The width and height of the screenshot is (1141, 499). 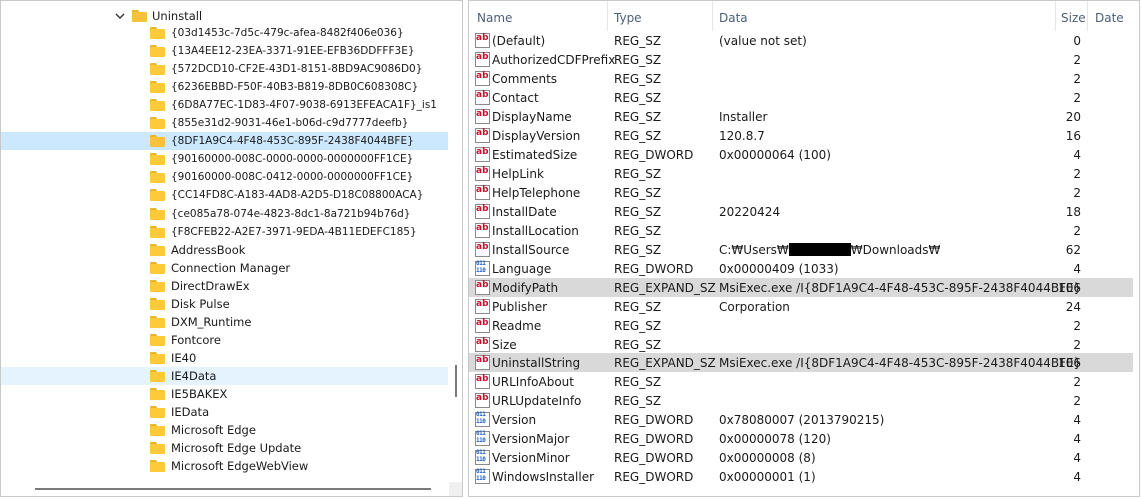 I want to click on list-row: DisplayName REG_SZ Installer 20, so click(x=801, y=116).